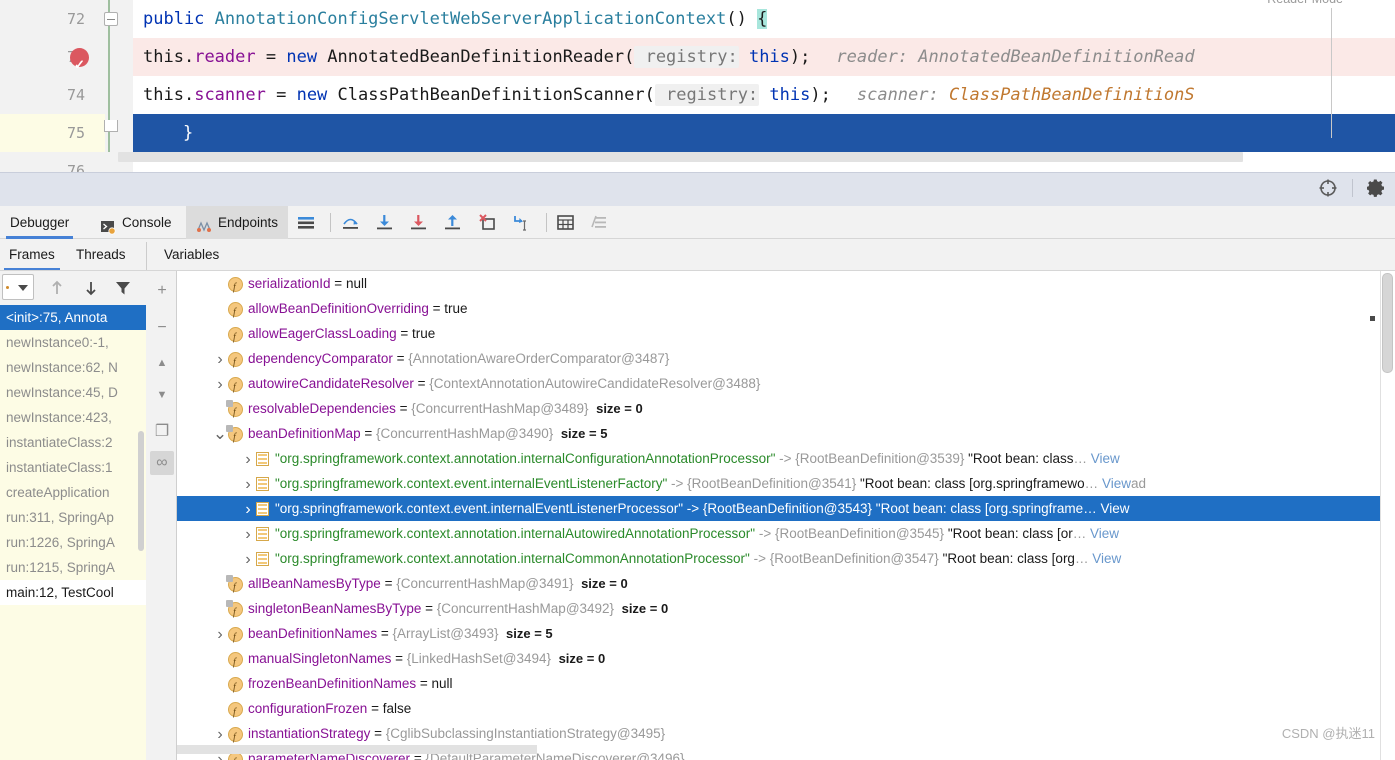 The height and width of the screenshot is (760, 1395). Describe the element at coordinates (108, 225) in the screenshot. I see `console-icon` at that location.